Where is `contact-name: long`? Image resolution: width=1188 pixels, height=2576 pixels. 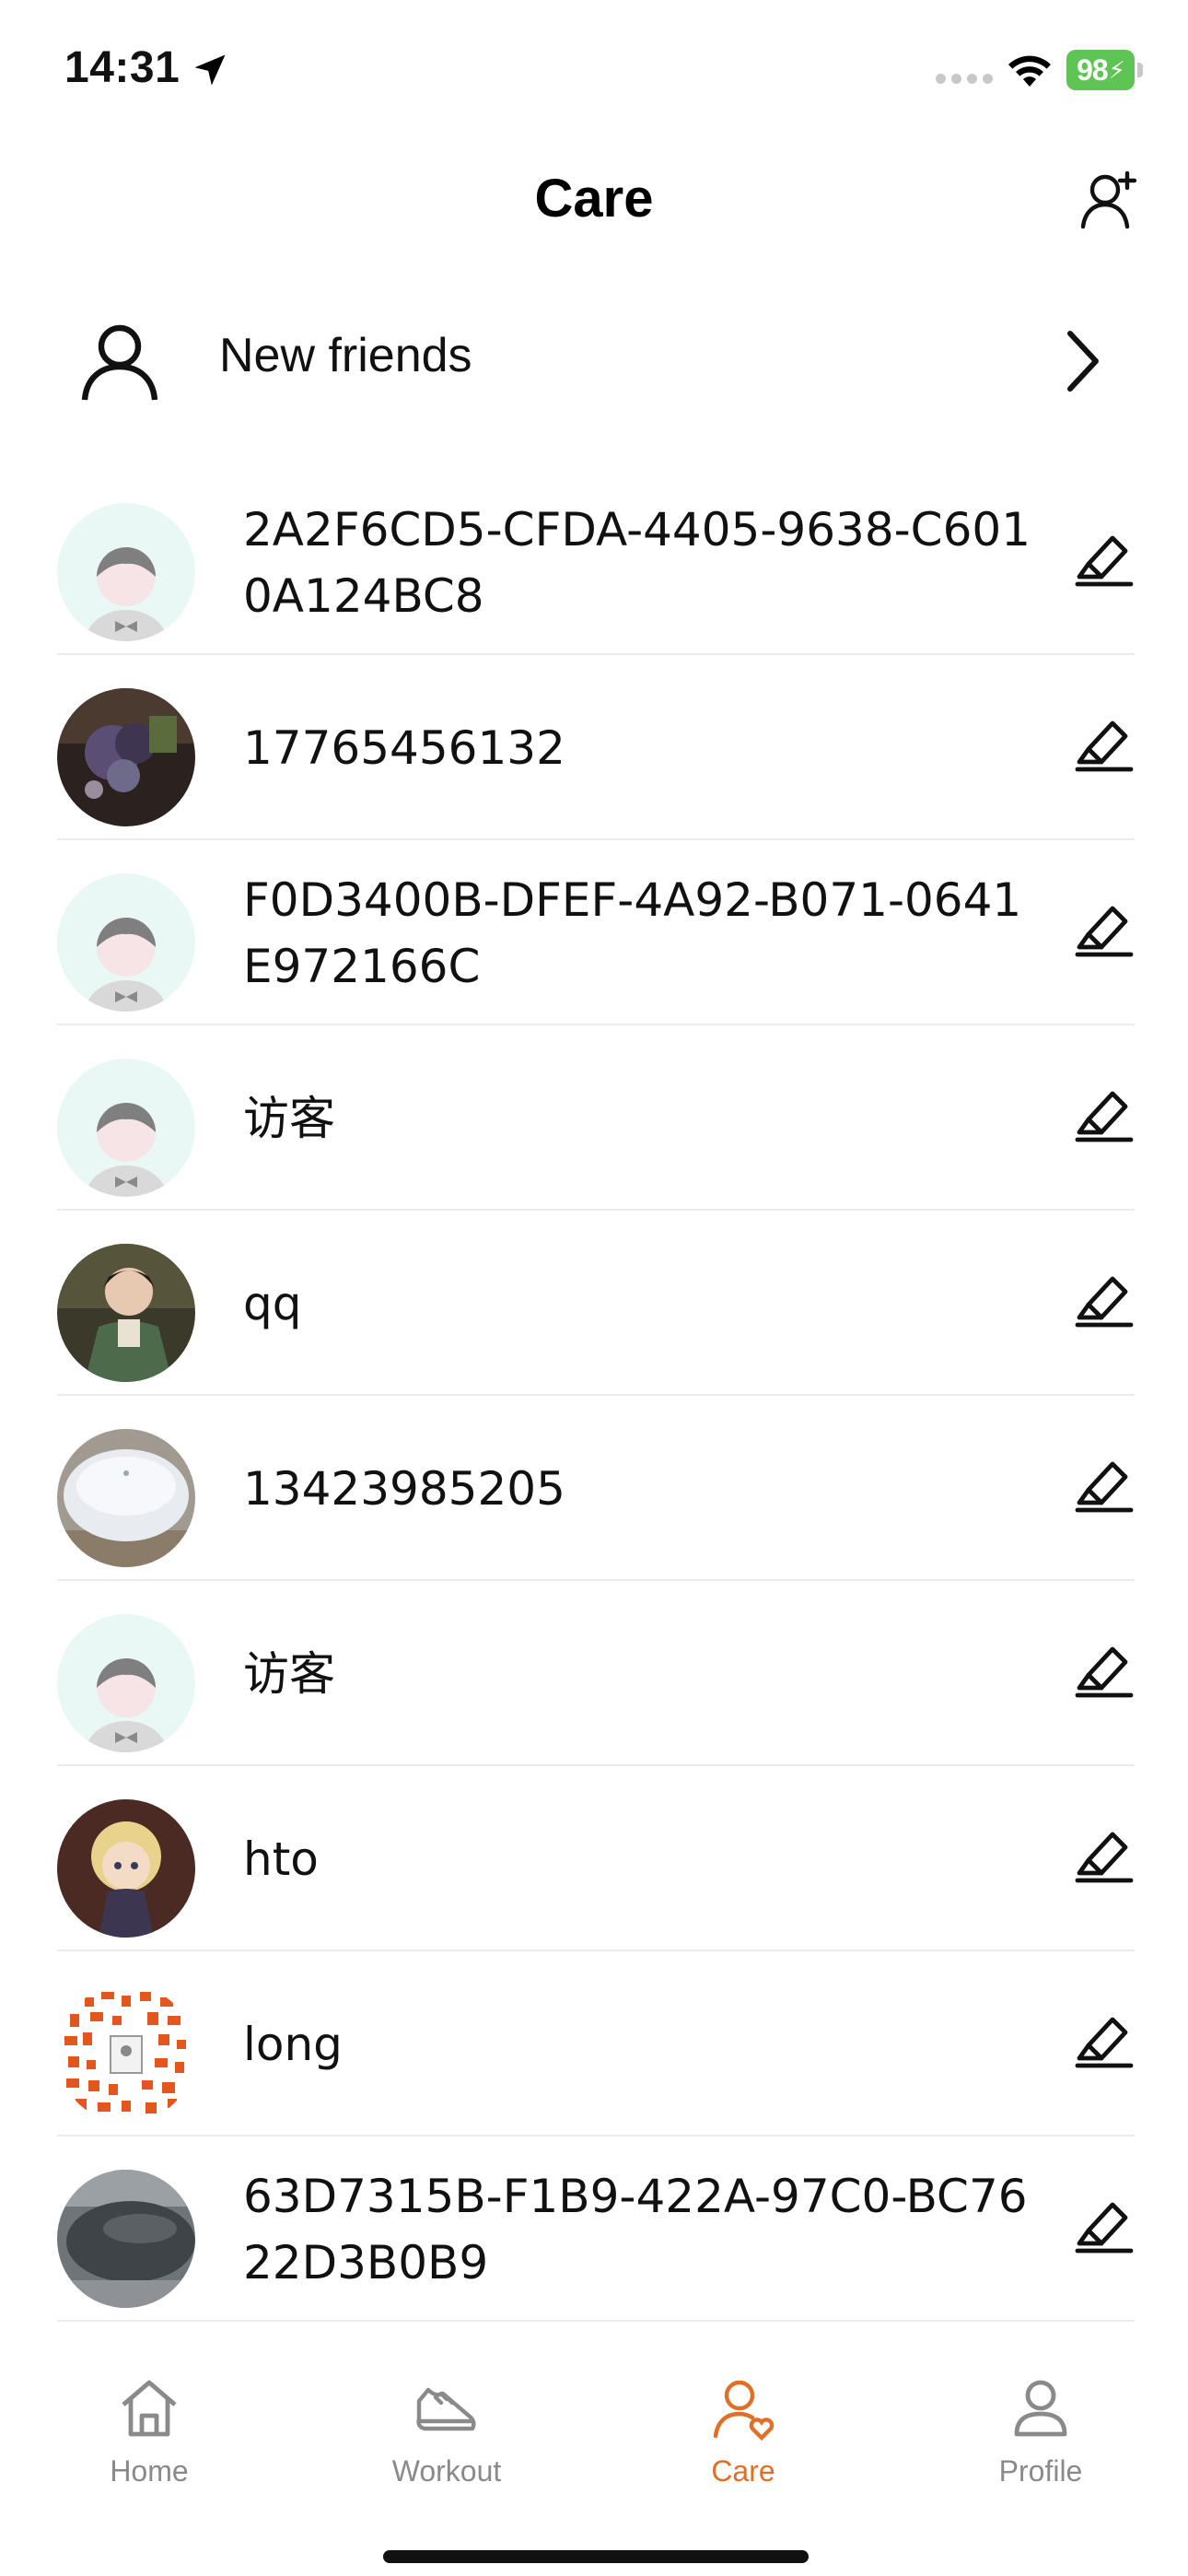 contact-name: long is located at coordinates (293, 2044).